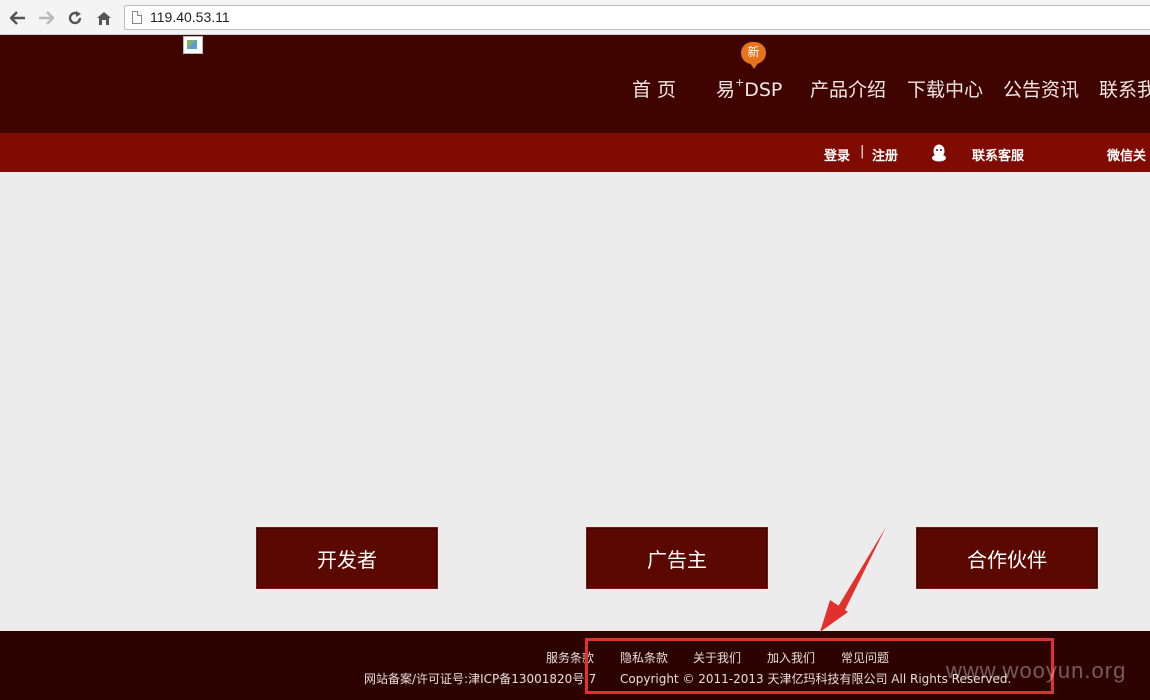 Image resolution: width=1150 pixels, height=700 pixels. Describe the element at coordinates (1007, 558) in the screenshot. I see `partner-button: 合作伙伴` at that location.